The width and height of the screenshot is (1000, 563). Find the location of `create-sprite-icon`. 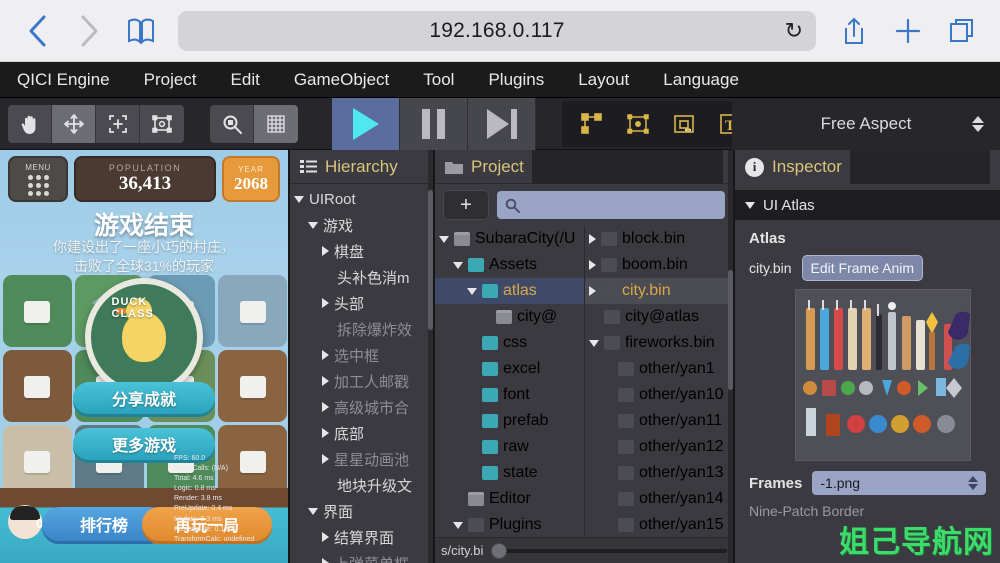

create-sprite-icon is located at coordinates (638, 124).